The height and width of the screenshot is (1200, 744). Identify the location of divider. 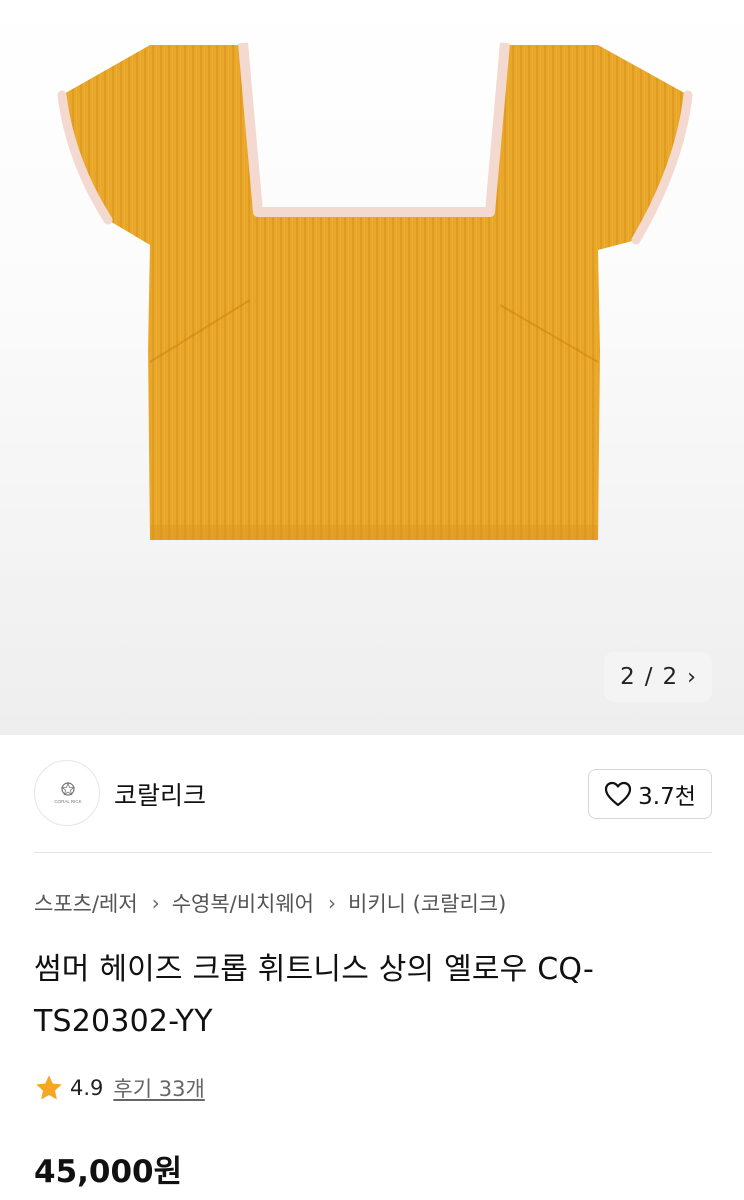
(373, 852).